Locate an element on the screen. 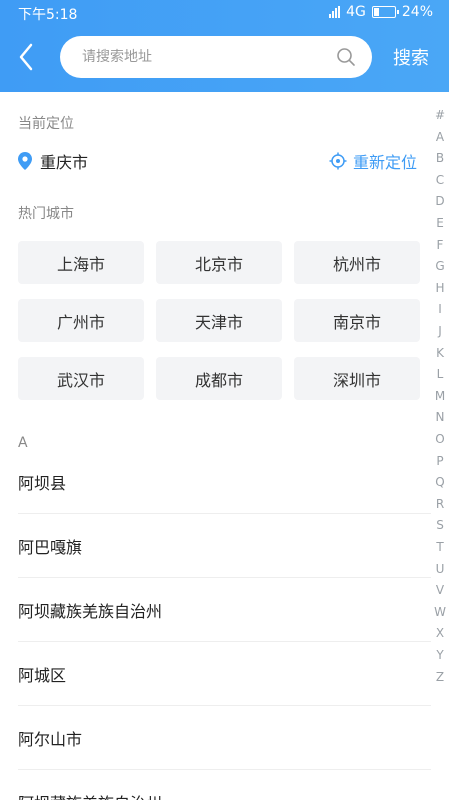 The image size is (449, 800). hot-city-button: 杭州市 is located at coordinates (357, 262).